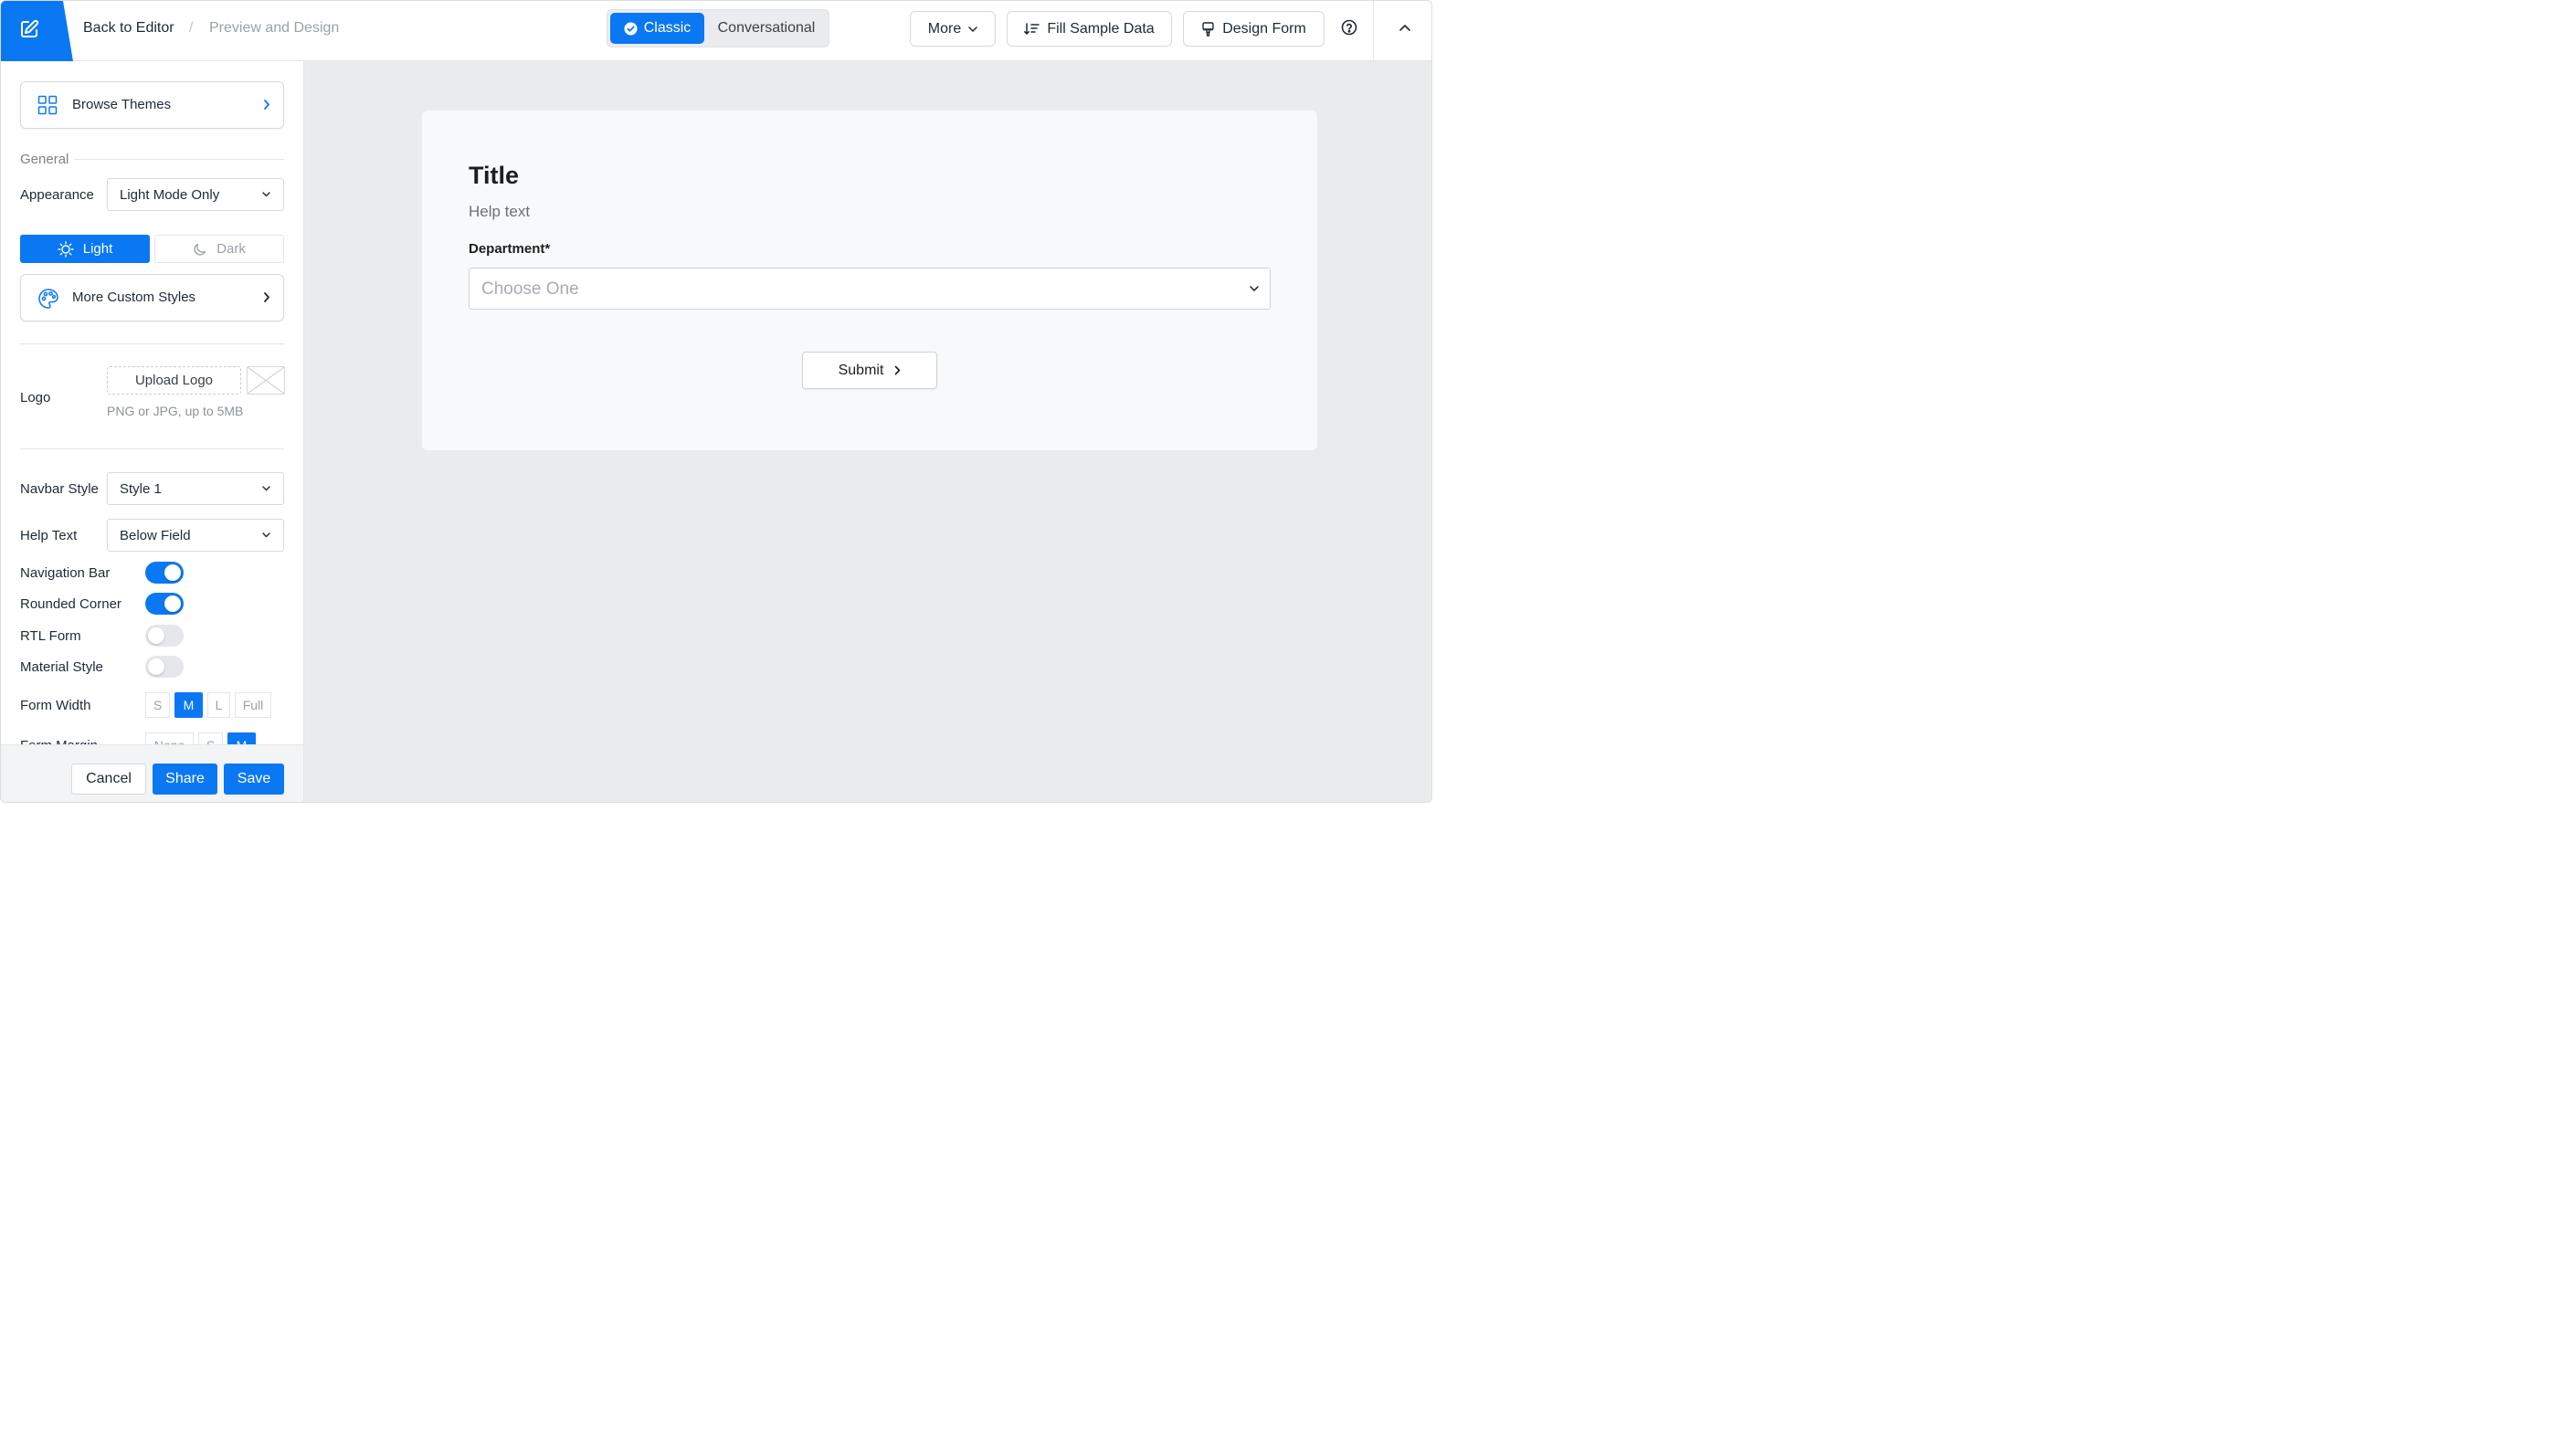 Image resolution: width=2576 pixels, height=1443 pixels. I want to click on header-divider, so click(1373, 31).